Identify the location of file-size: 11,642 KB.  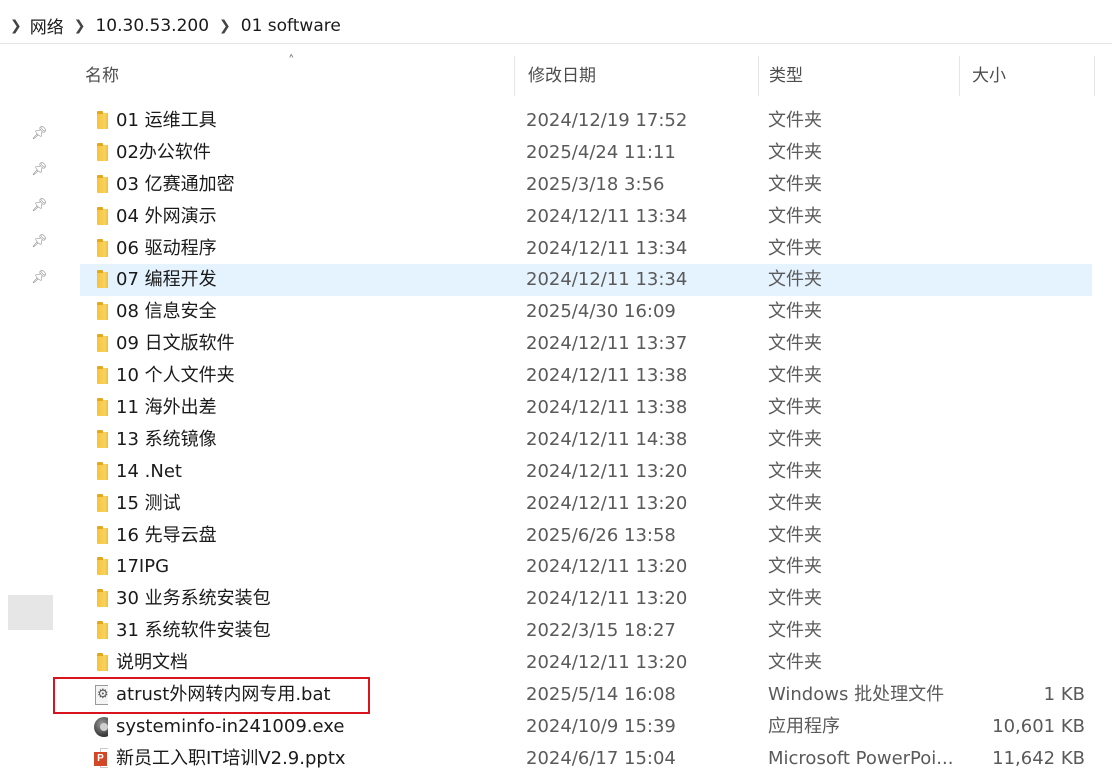
(1038, 758).